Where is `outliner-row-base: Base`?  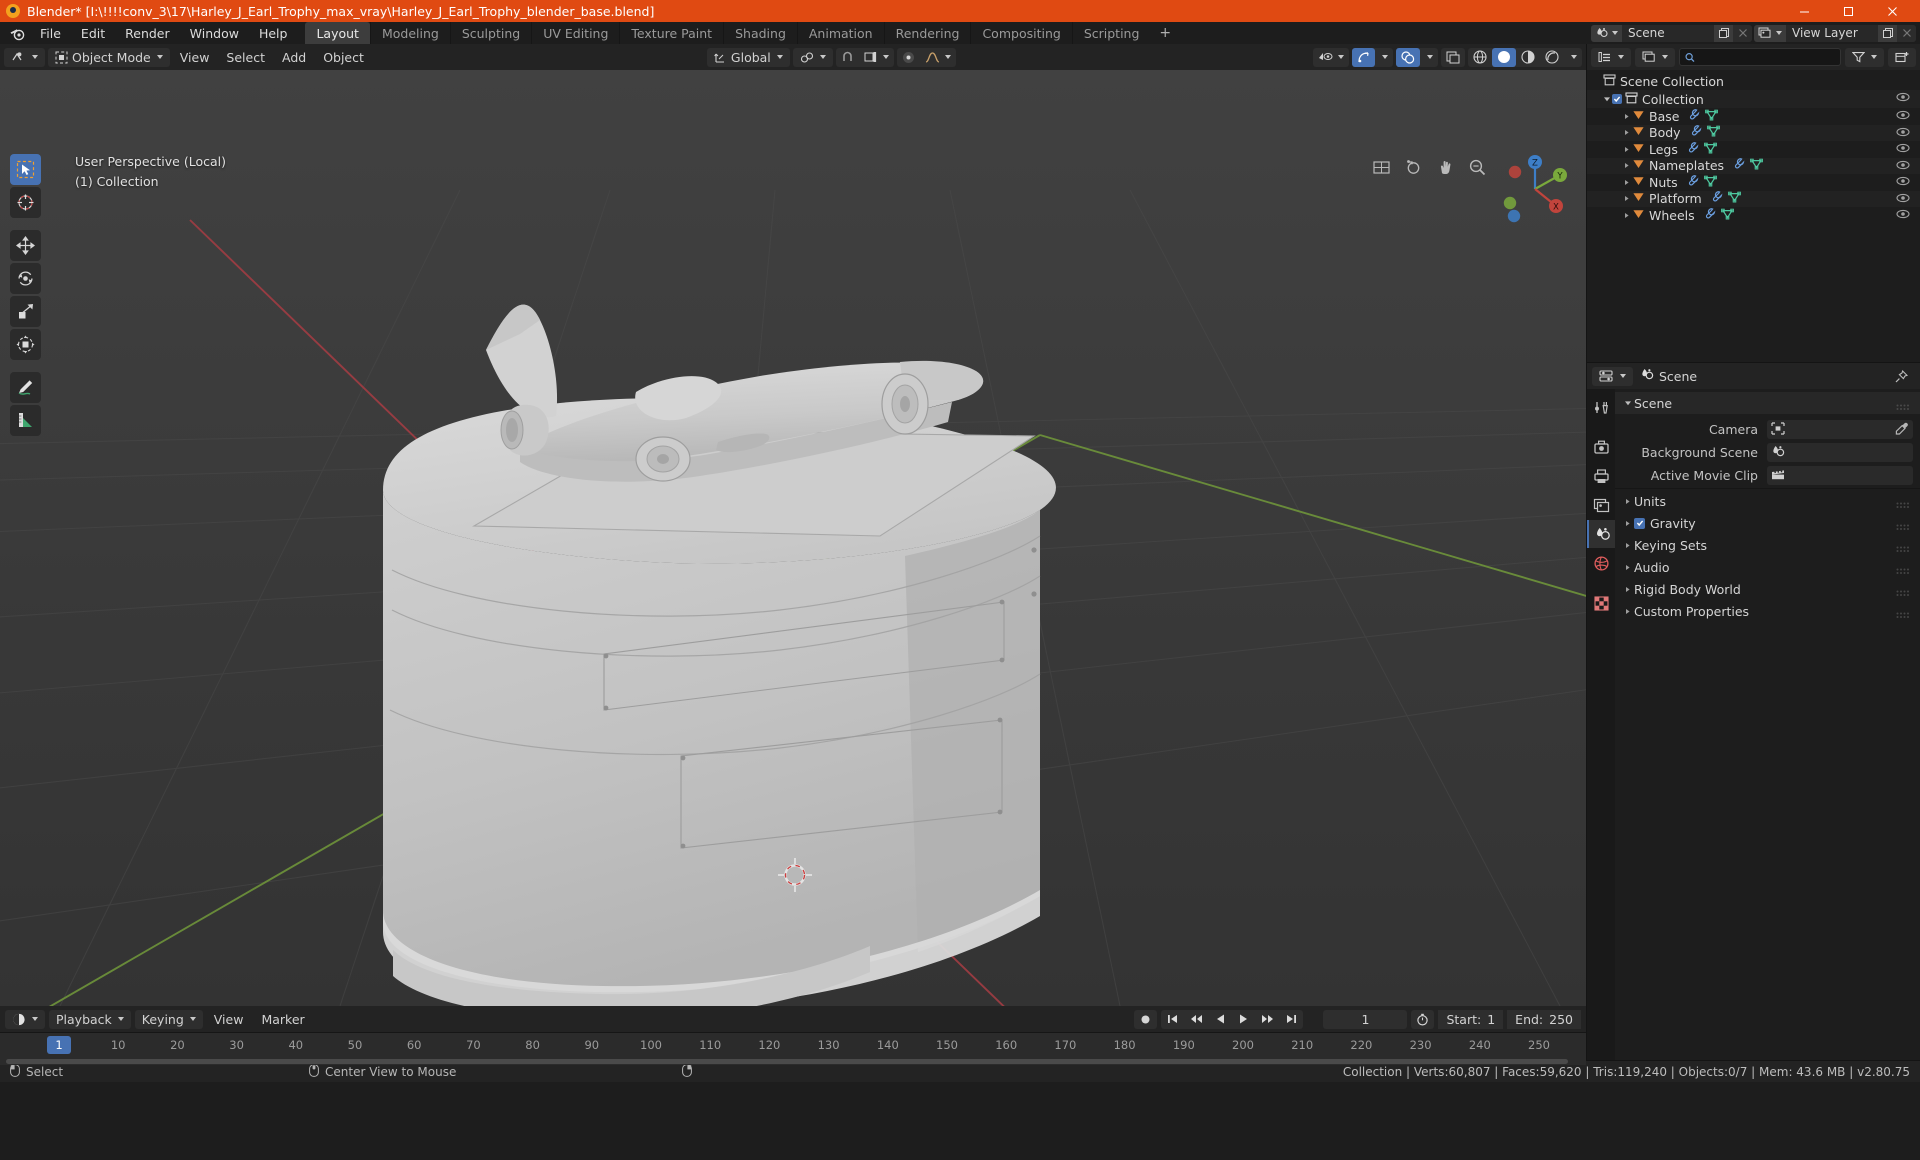 outliner-row-base: Base is located at coordinates (1753, 116).